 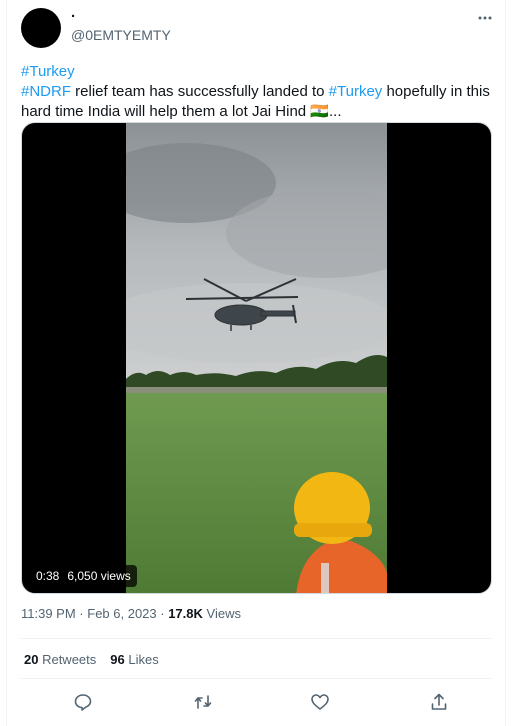 I want to click on video-info-badge: 0:38 6,050 views, so click(x=83, y=576).